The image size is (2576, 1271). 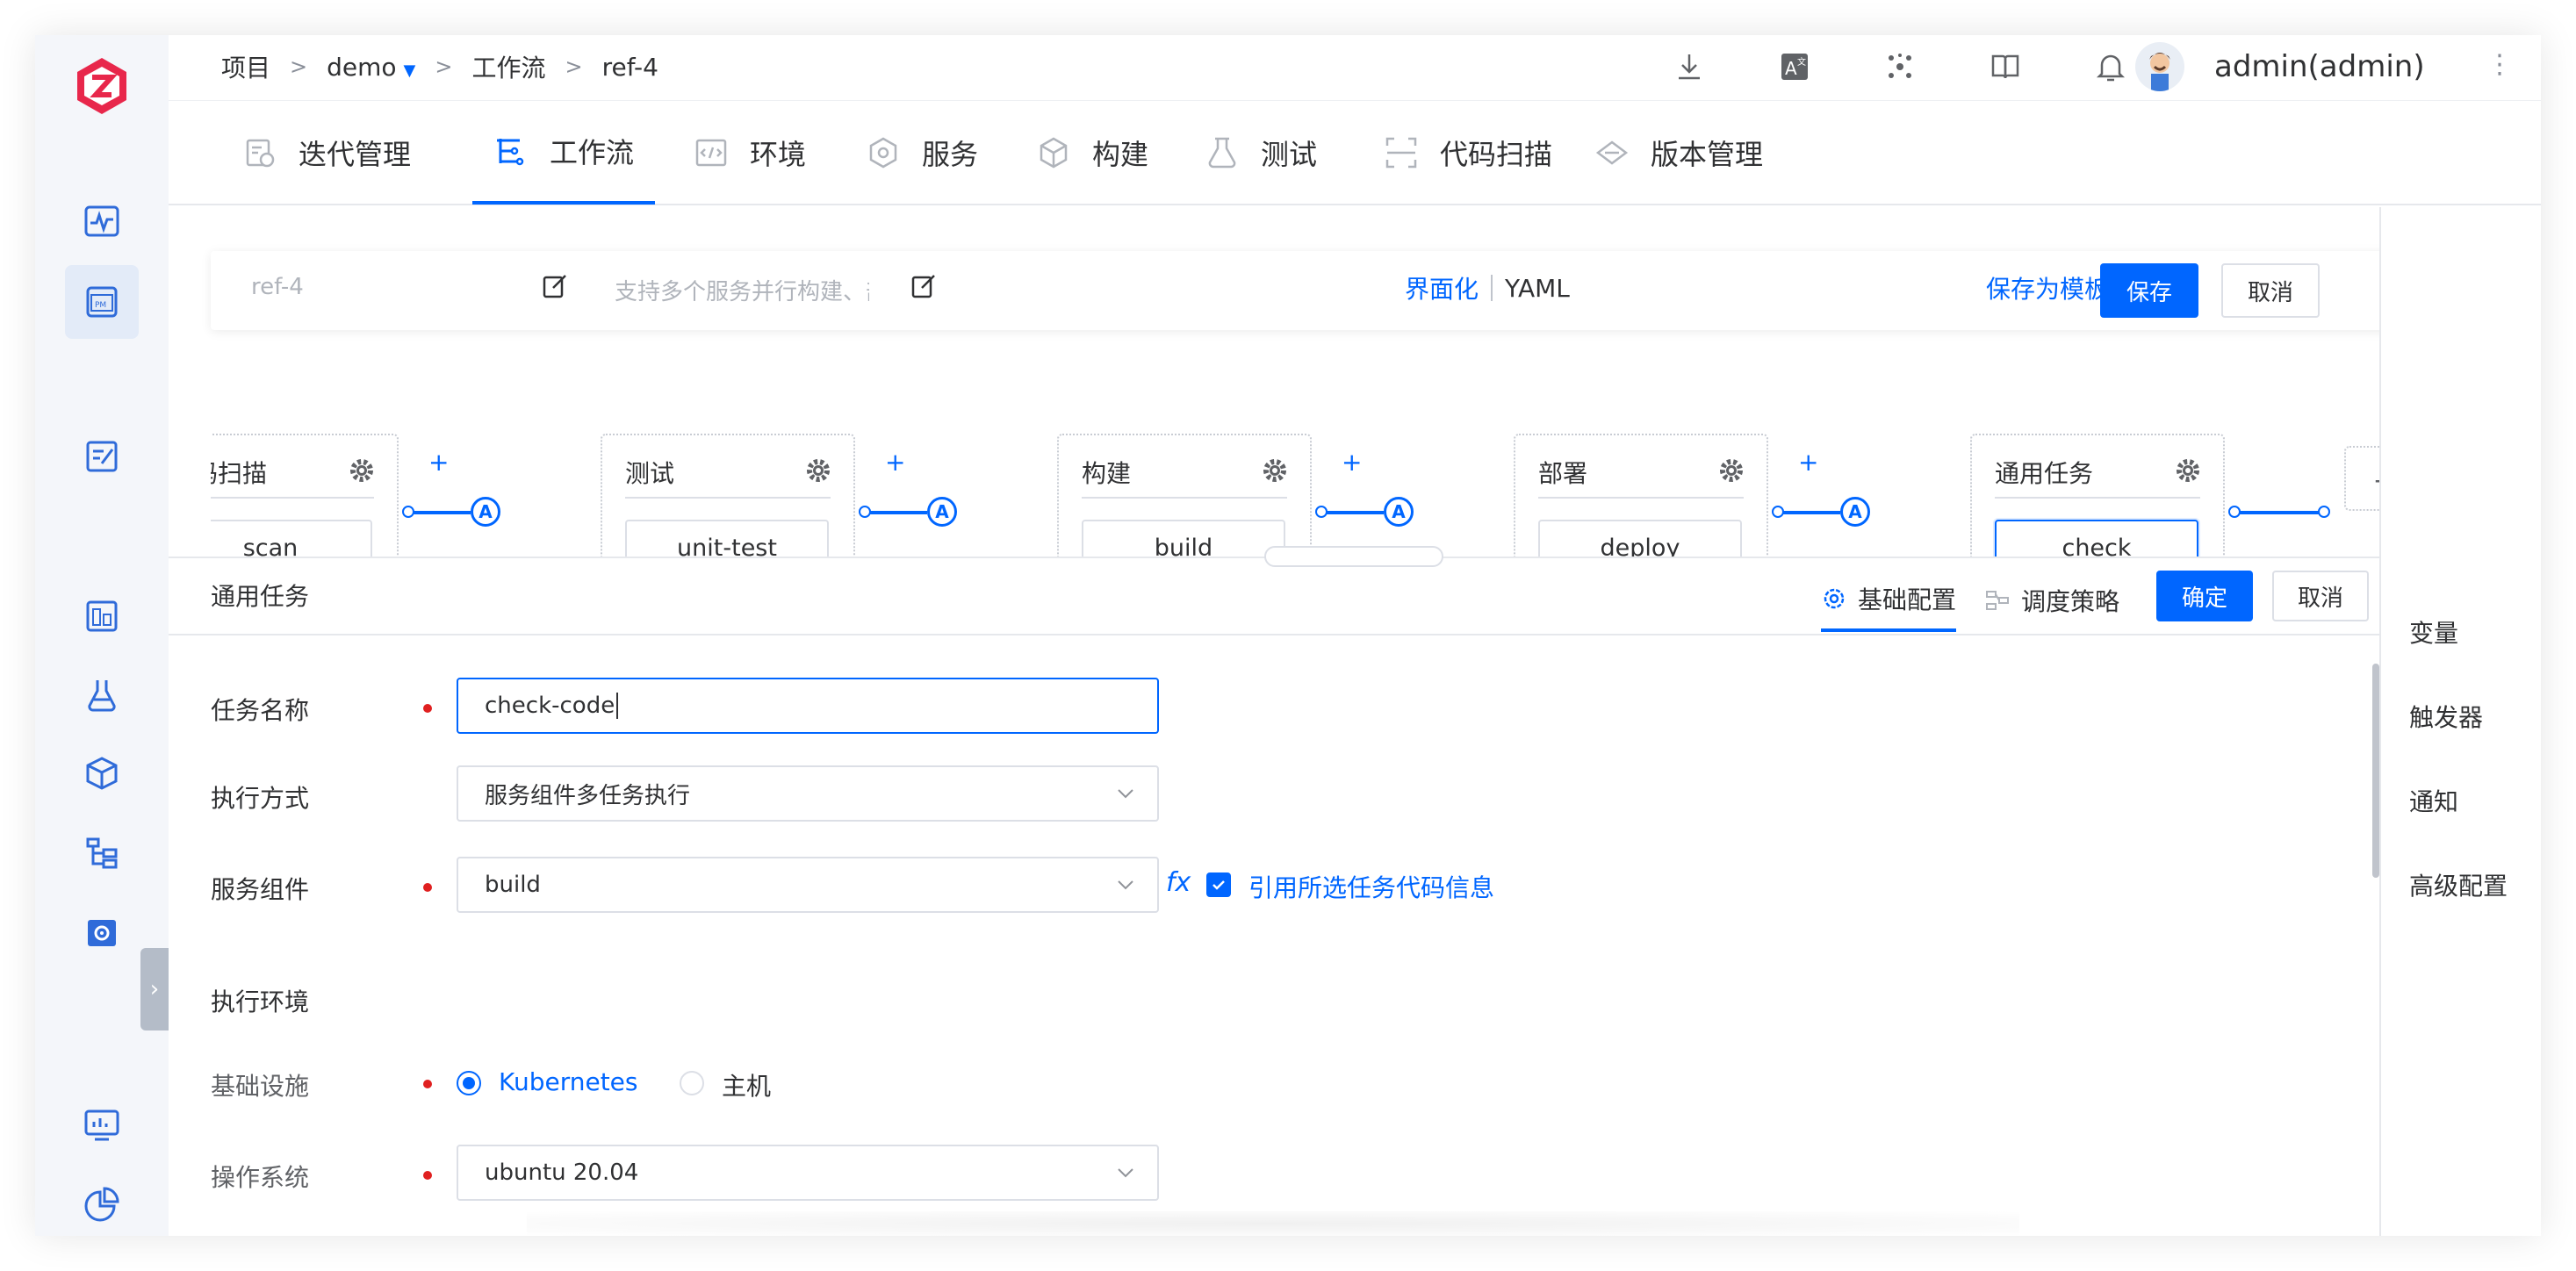 What do you see at coordinates (1092, 153) in the screenshot?
I see `tab-build: 构建` at bounding box center [1092, 153].